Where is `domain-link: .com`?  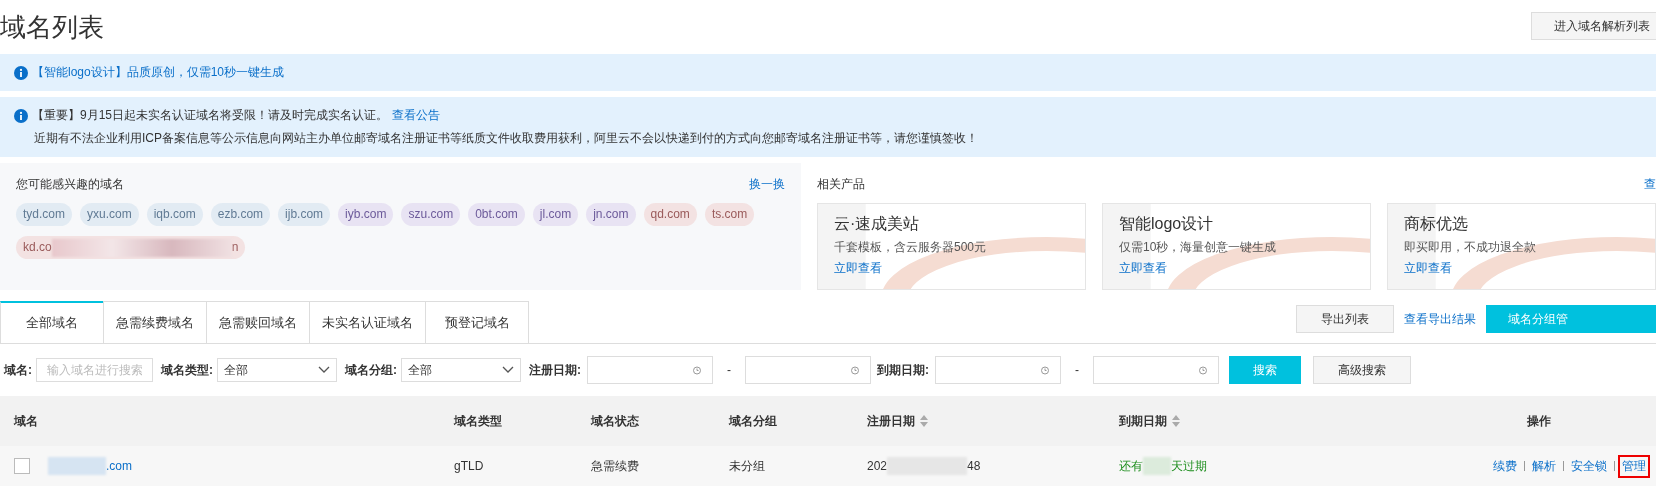 domain-link: .com is located at coordinates (119, 466).